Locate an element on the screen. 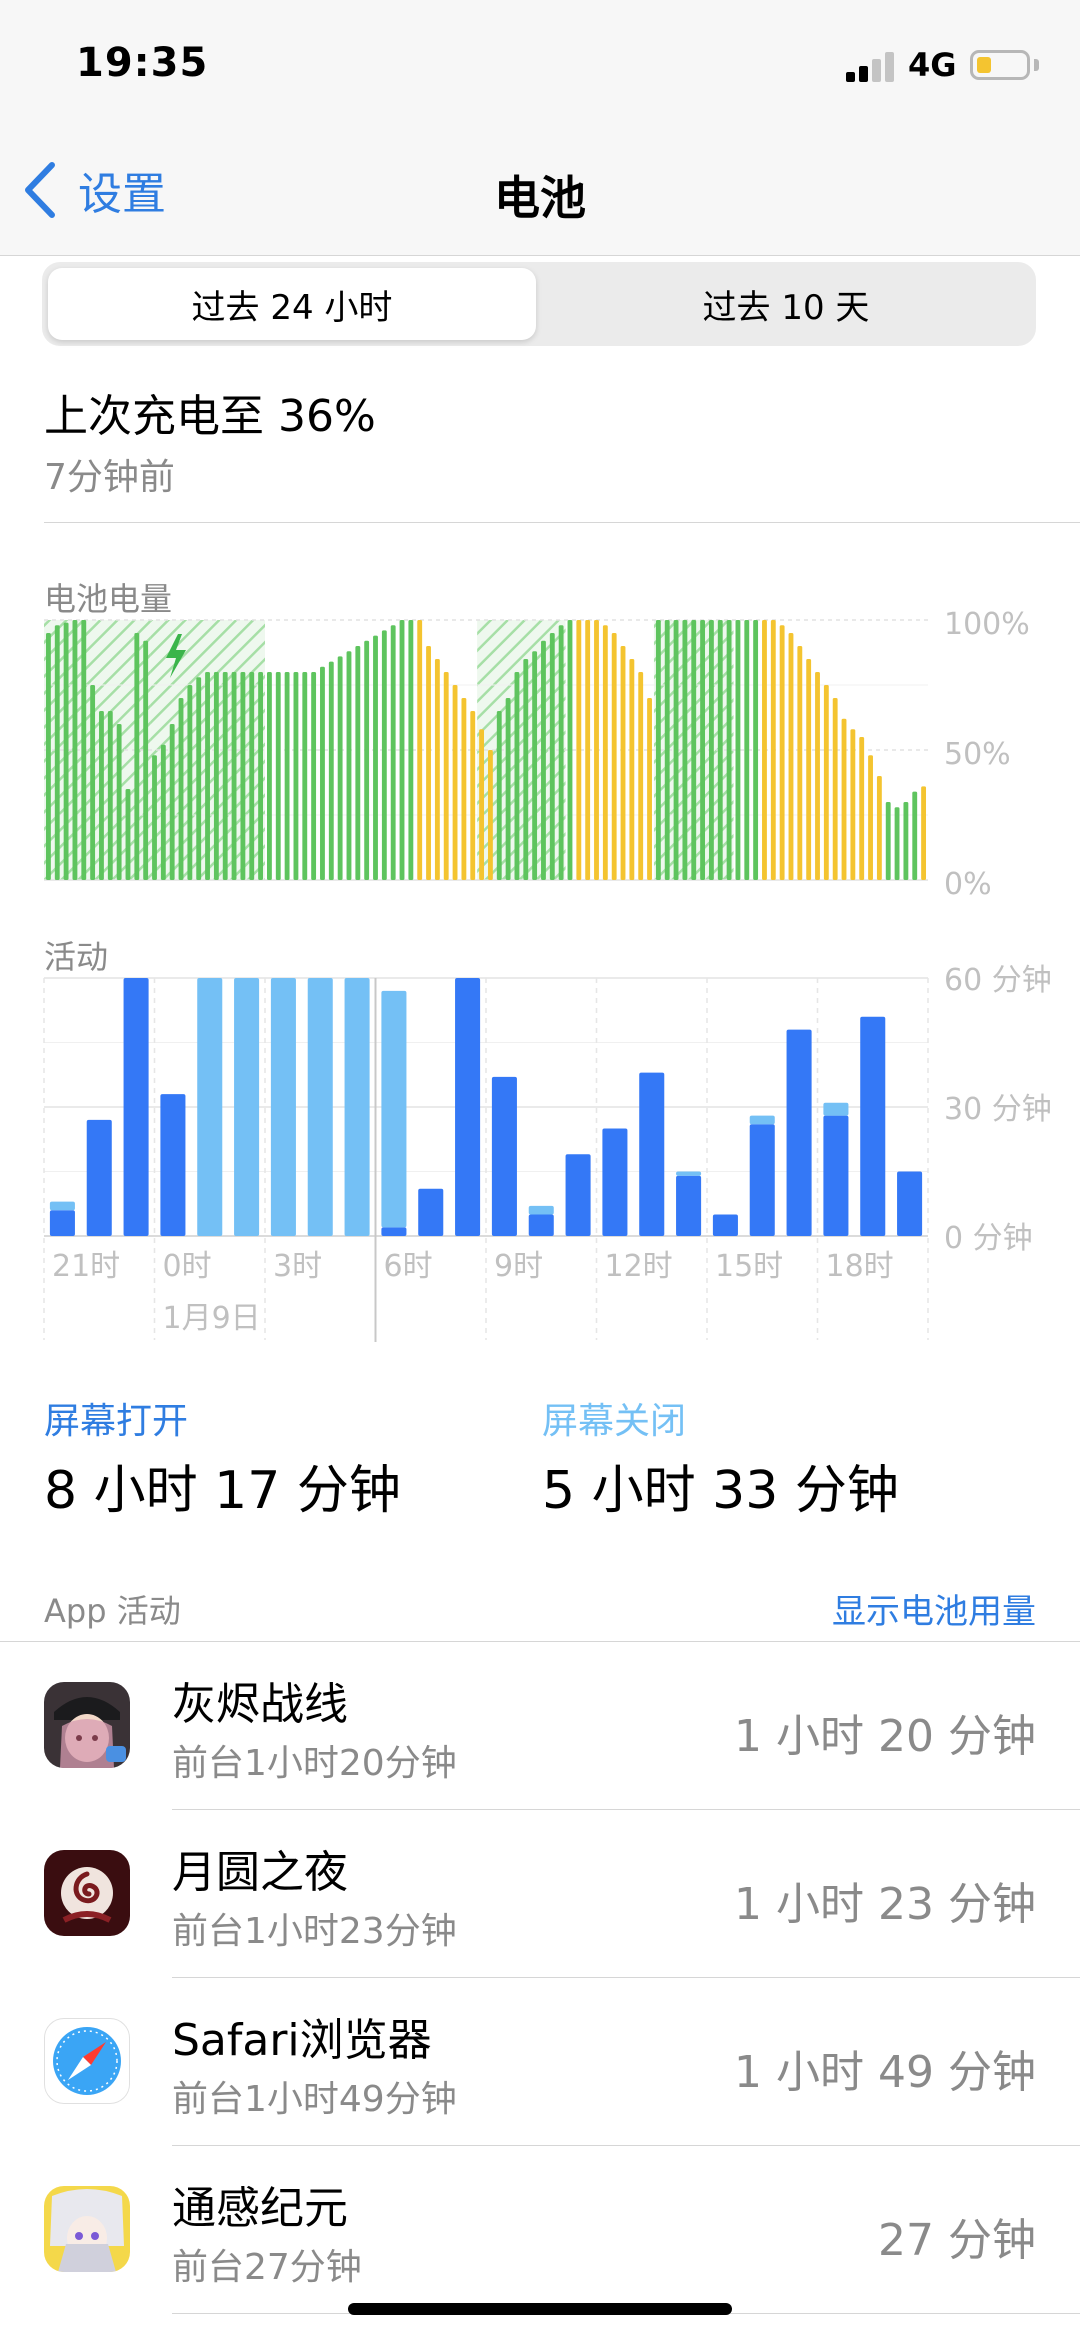  safari-icon is located at coordinates (87, 2061).